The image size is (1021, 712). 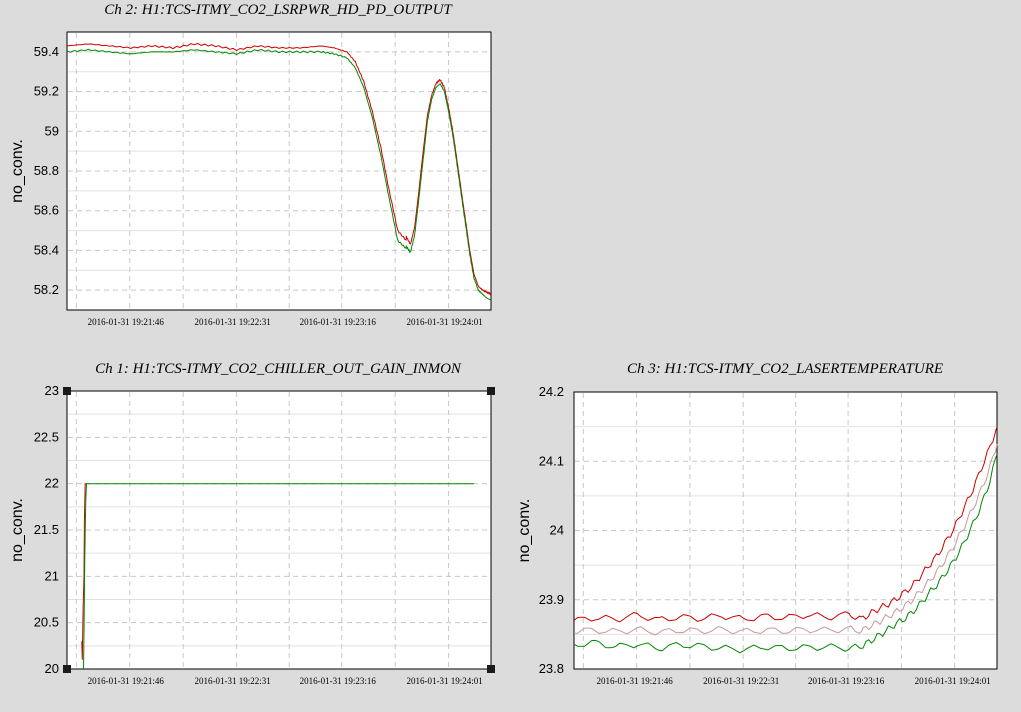 What do you see at coordinates (551, 599) in the screenshot?
I see `y-tick-label: 23.9` at bounding box center [551, 599].